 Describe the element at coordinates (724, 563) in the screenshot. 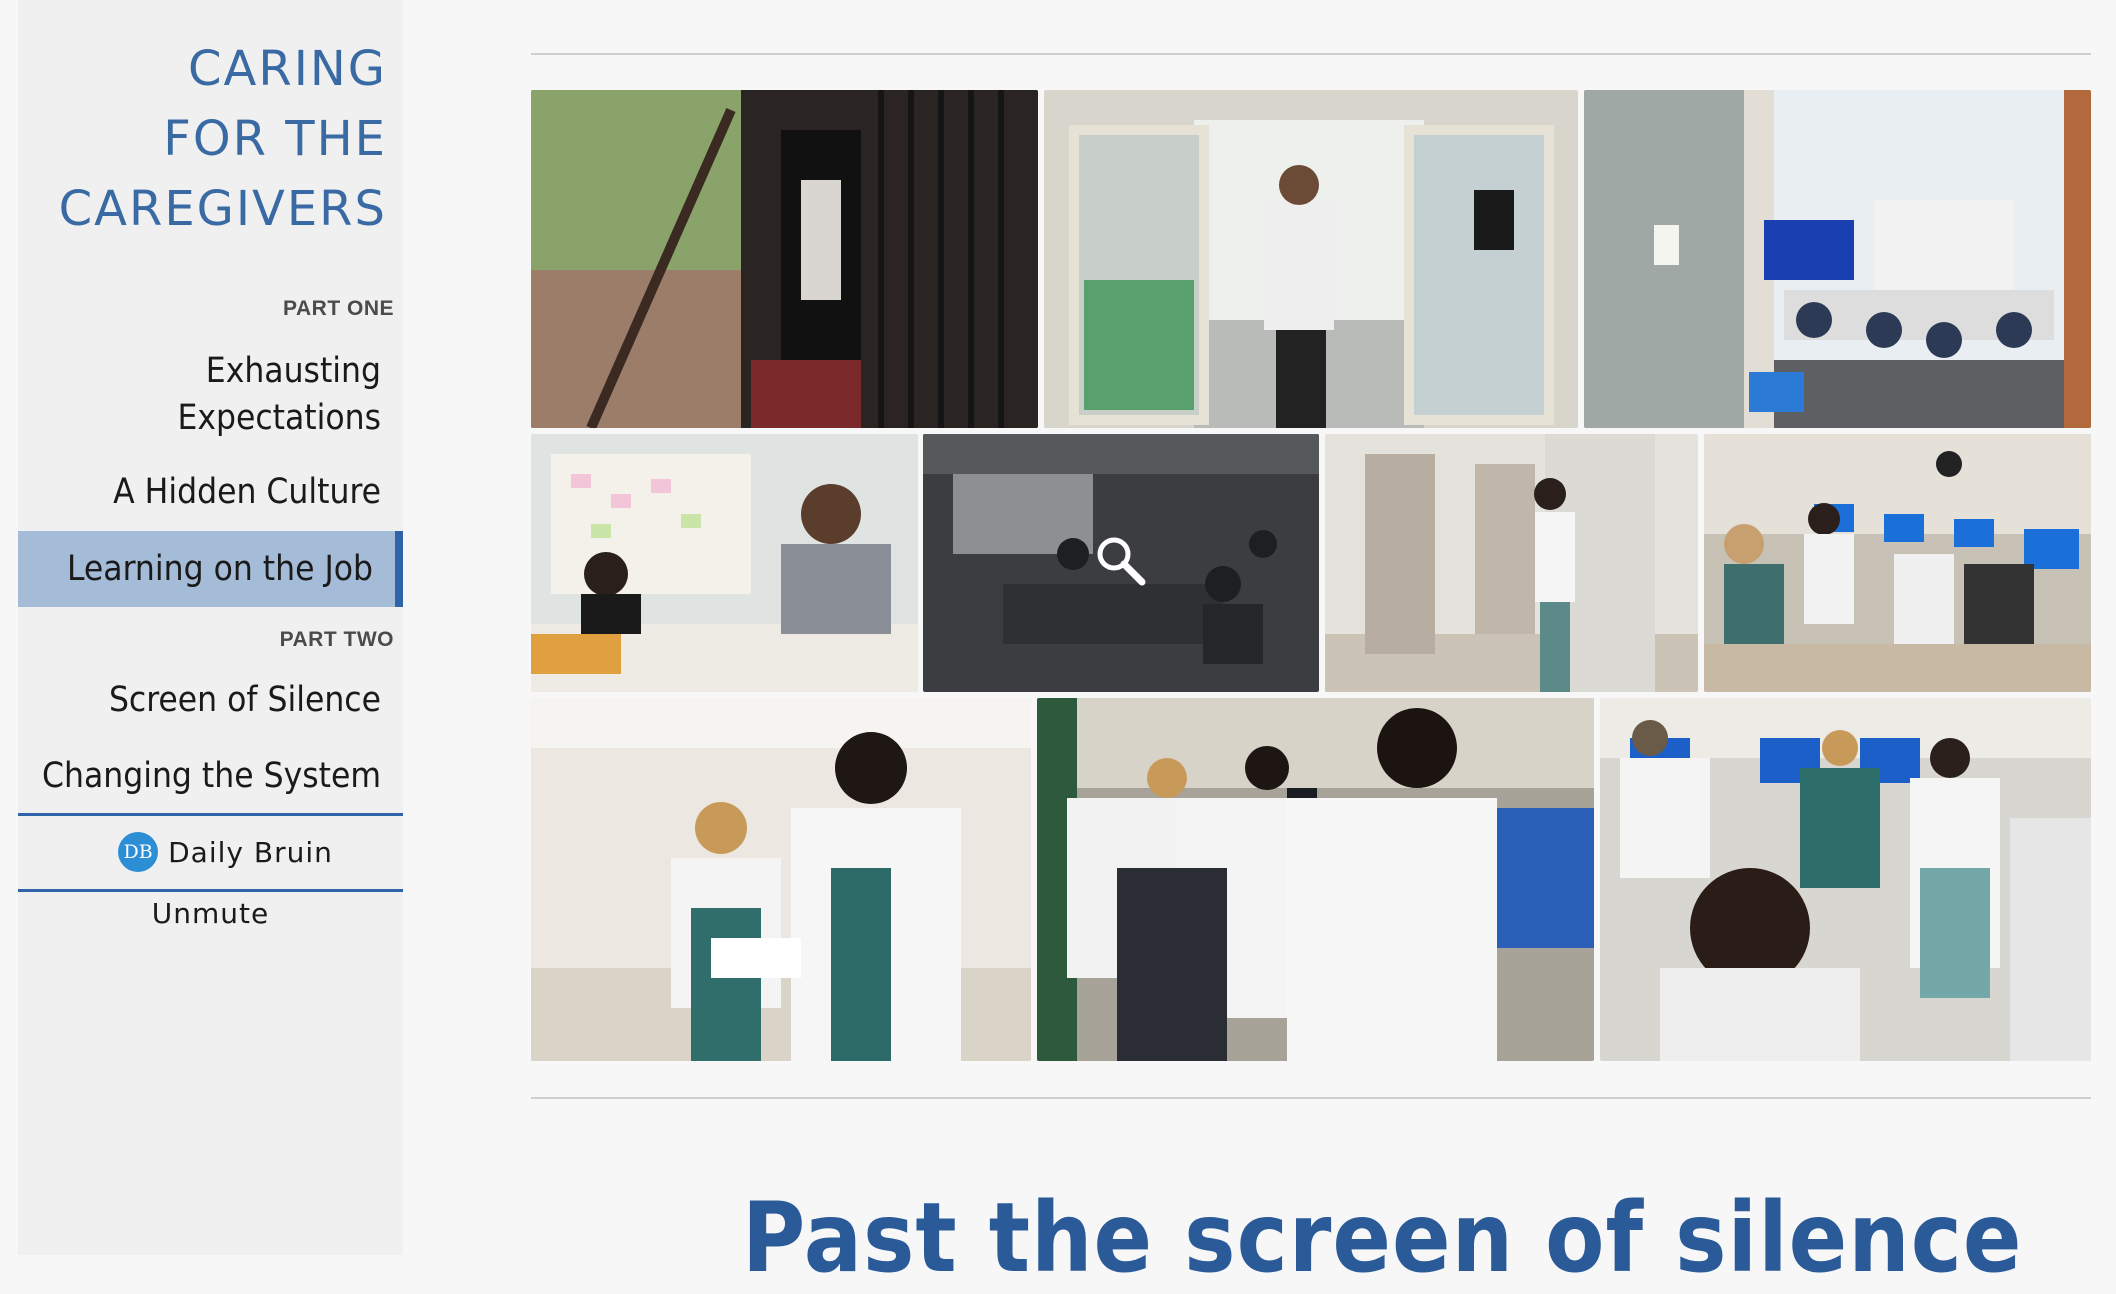

I see `photo-doctor-with-stethoscope` at that location.